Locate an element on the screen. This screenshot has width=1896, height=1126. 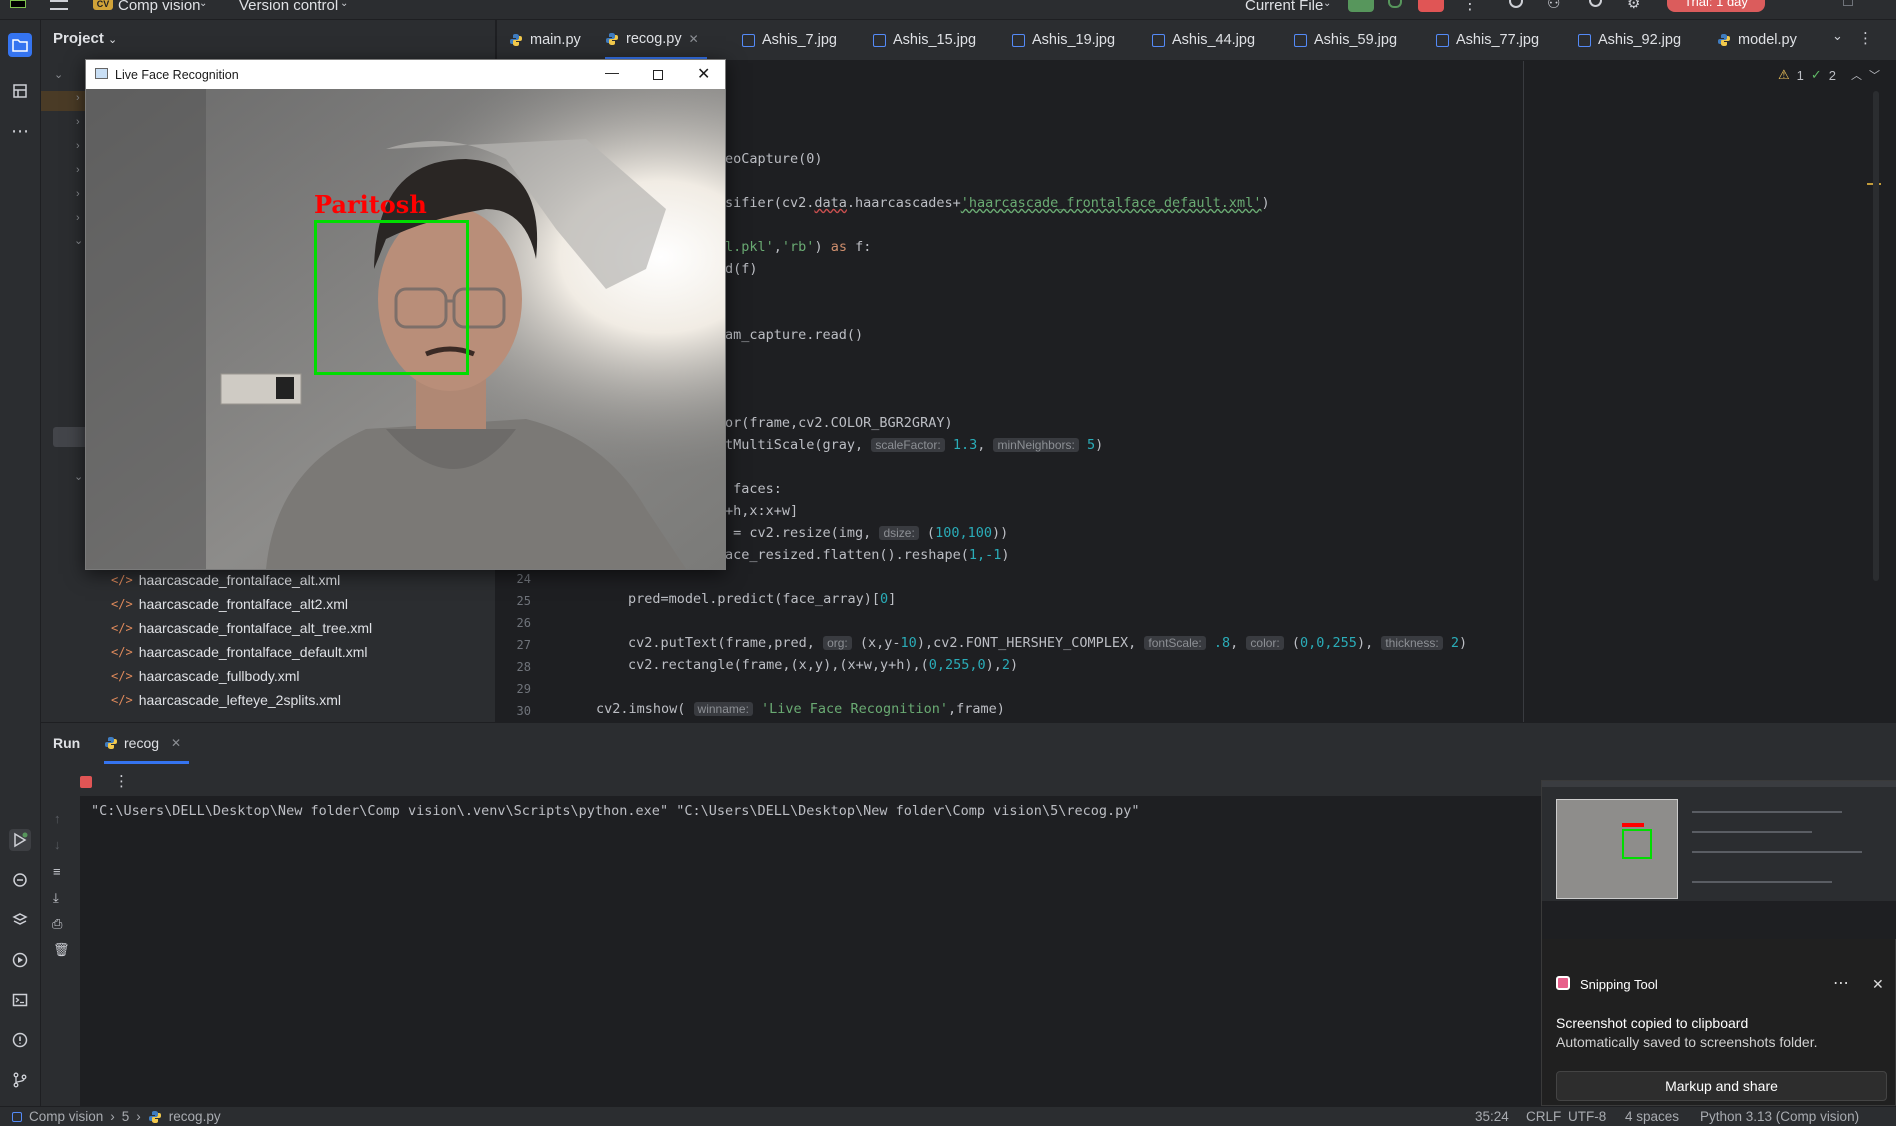
run-side-toolbar: ↑ ↓ ≡ ⤓ ⎙ 🗑 is located at coordinates (60, 934).